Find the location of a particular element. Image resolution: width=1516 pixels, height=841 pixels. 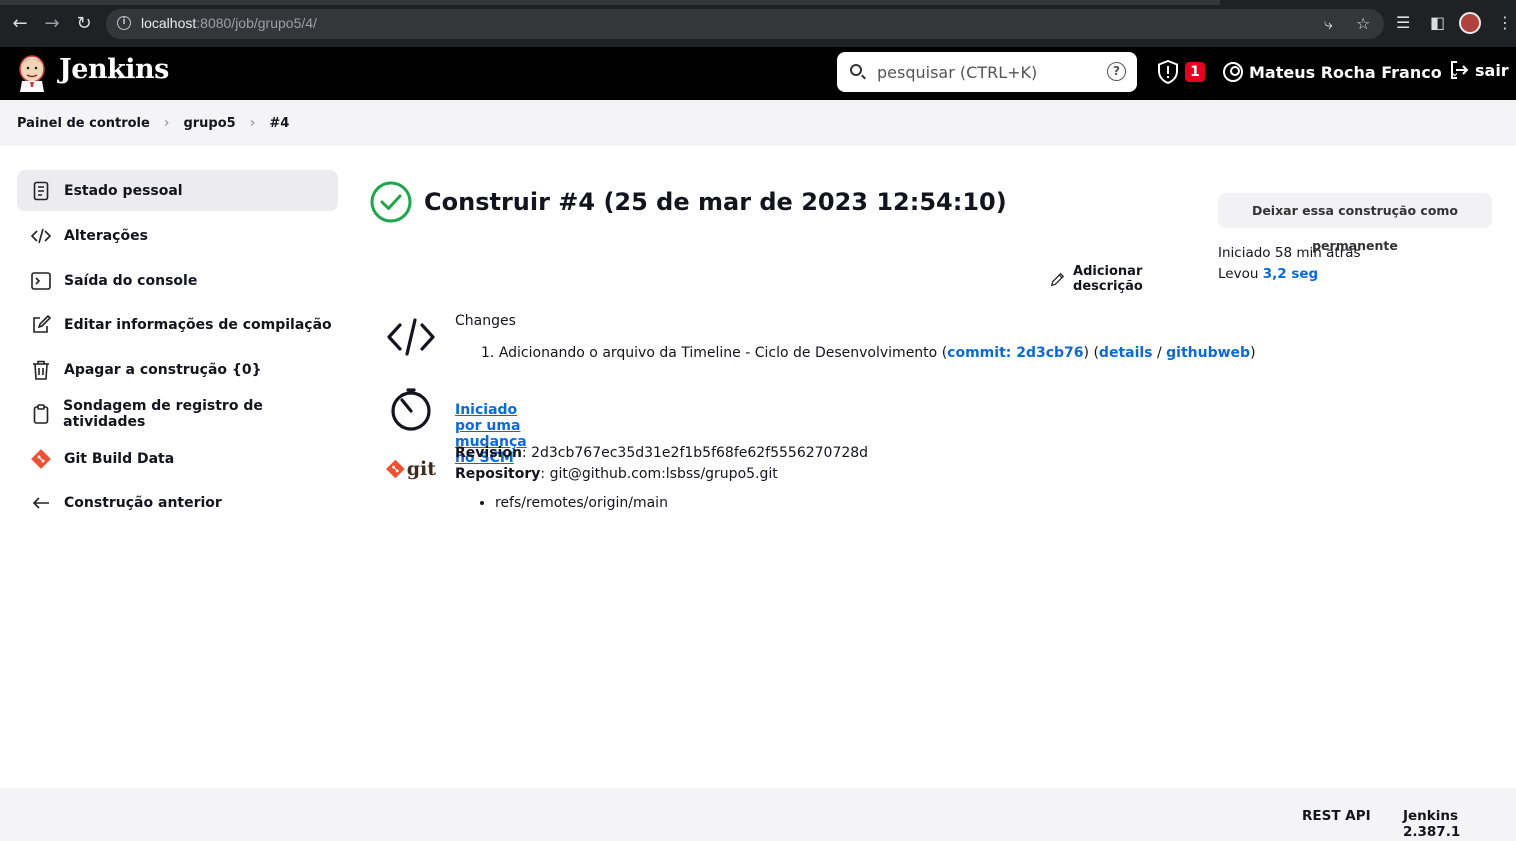

branch-list: refs/remotes/origin/main is located at coordinates (661, 503).